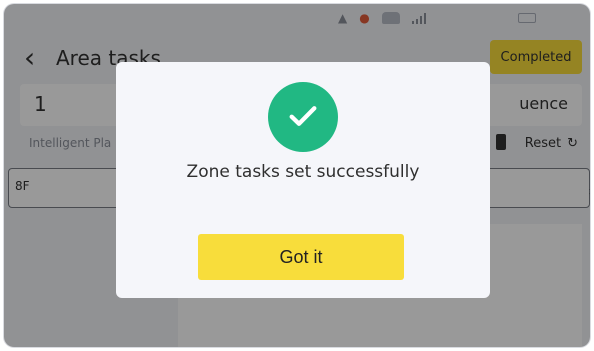  Describe the element at coordinates (303, 172) in the screenshot. I see `success-message: Zone tasks set successfully` at that location.